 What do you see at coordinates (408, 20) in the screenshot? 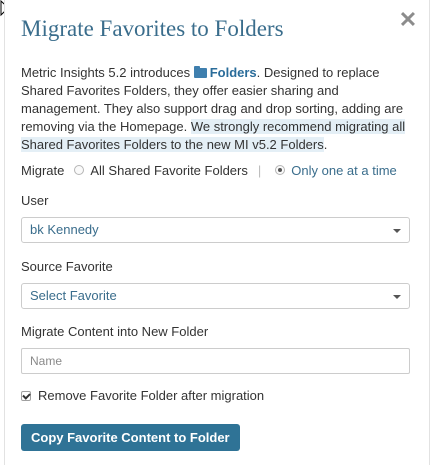
I see `close-icon: ✕` at bounding box center [408, 20].